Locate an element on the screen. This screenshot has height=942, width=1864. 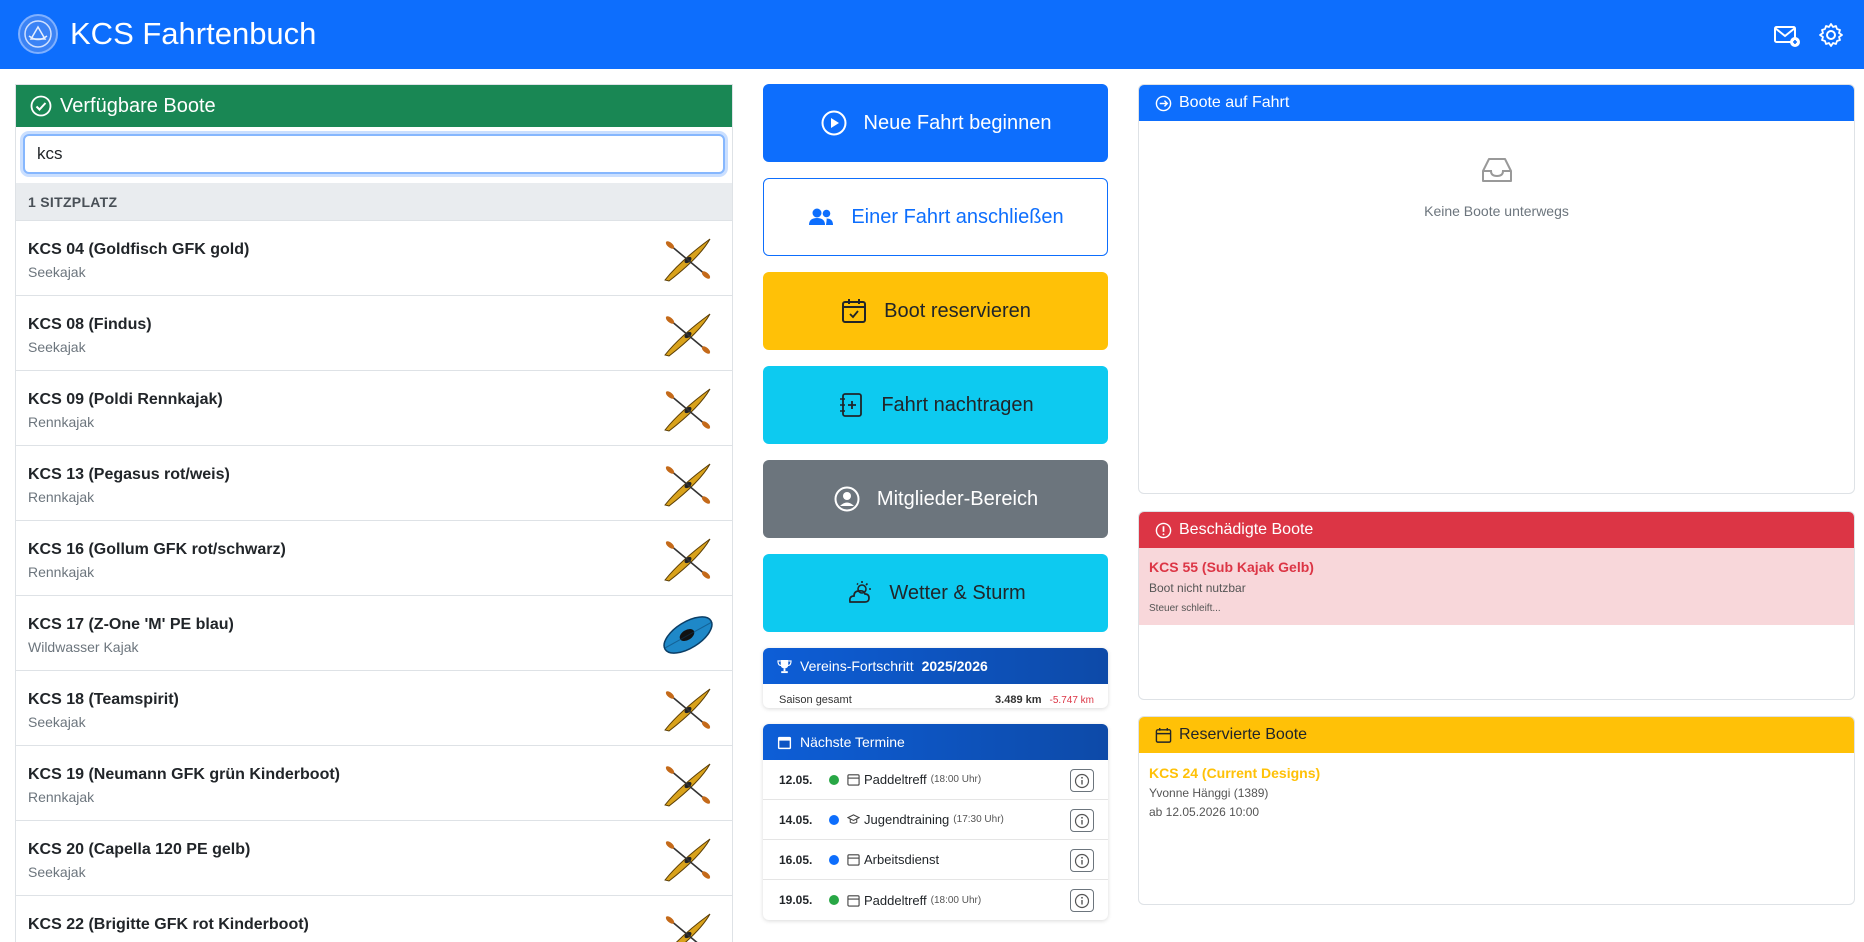
new-trip-button: Neue Fahrt beginnen is located at coordinates (935, 123).